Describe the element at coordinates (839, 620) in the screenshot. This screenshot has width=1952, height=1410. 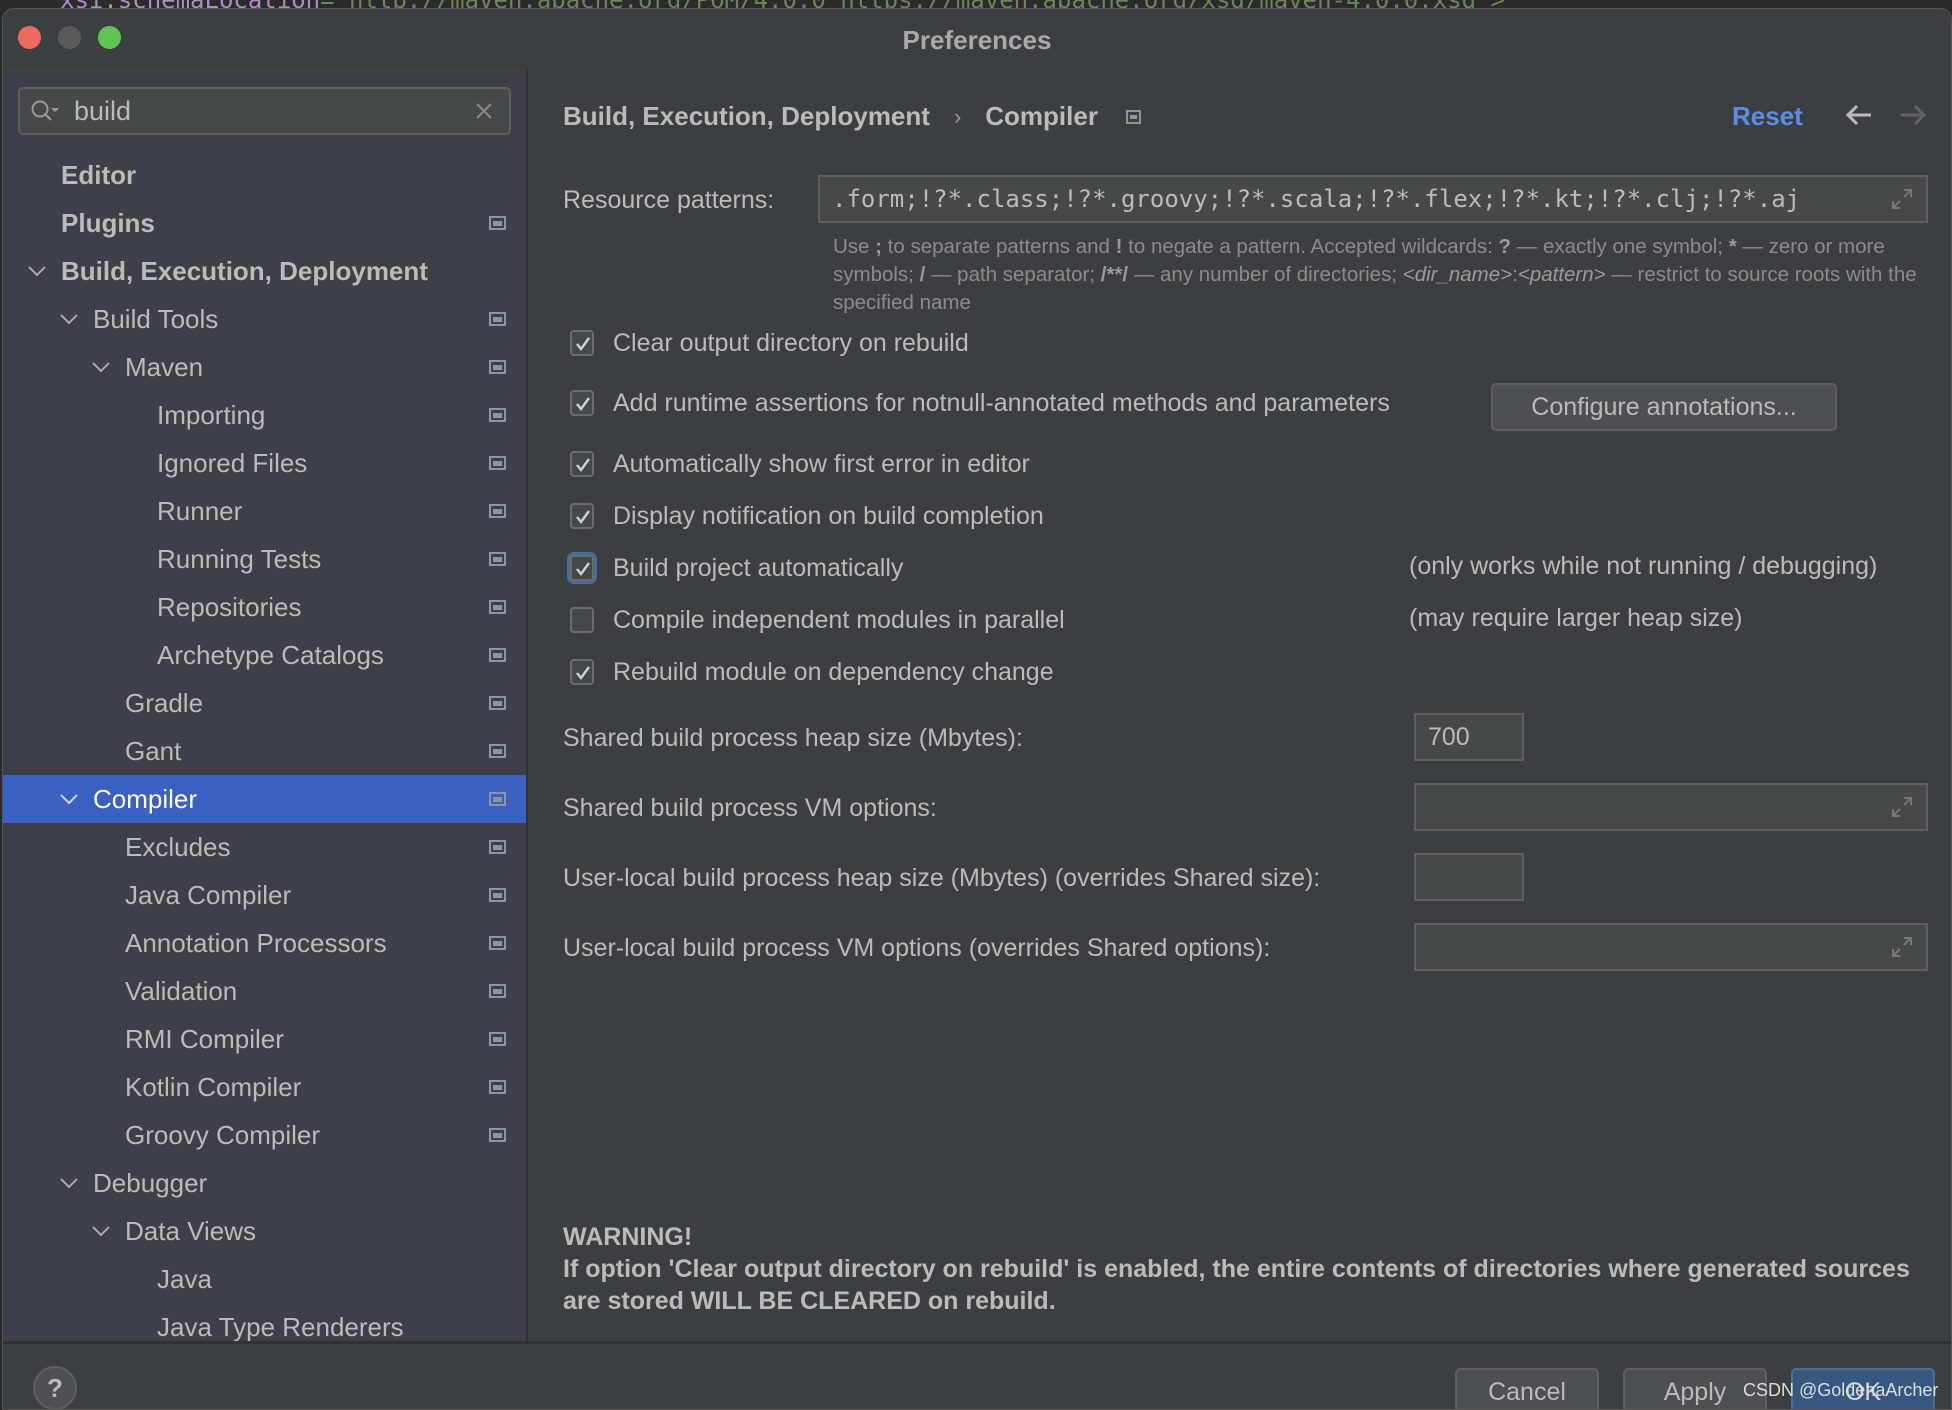
I see `checkbox-label: Compile independent modules in parallel` at that location.